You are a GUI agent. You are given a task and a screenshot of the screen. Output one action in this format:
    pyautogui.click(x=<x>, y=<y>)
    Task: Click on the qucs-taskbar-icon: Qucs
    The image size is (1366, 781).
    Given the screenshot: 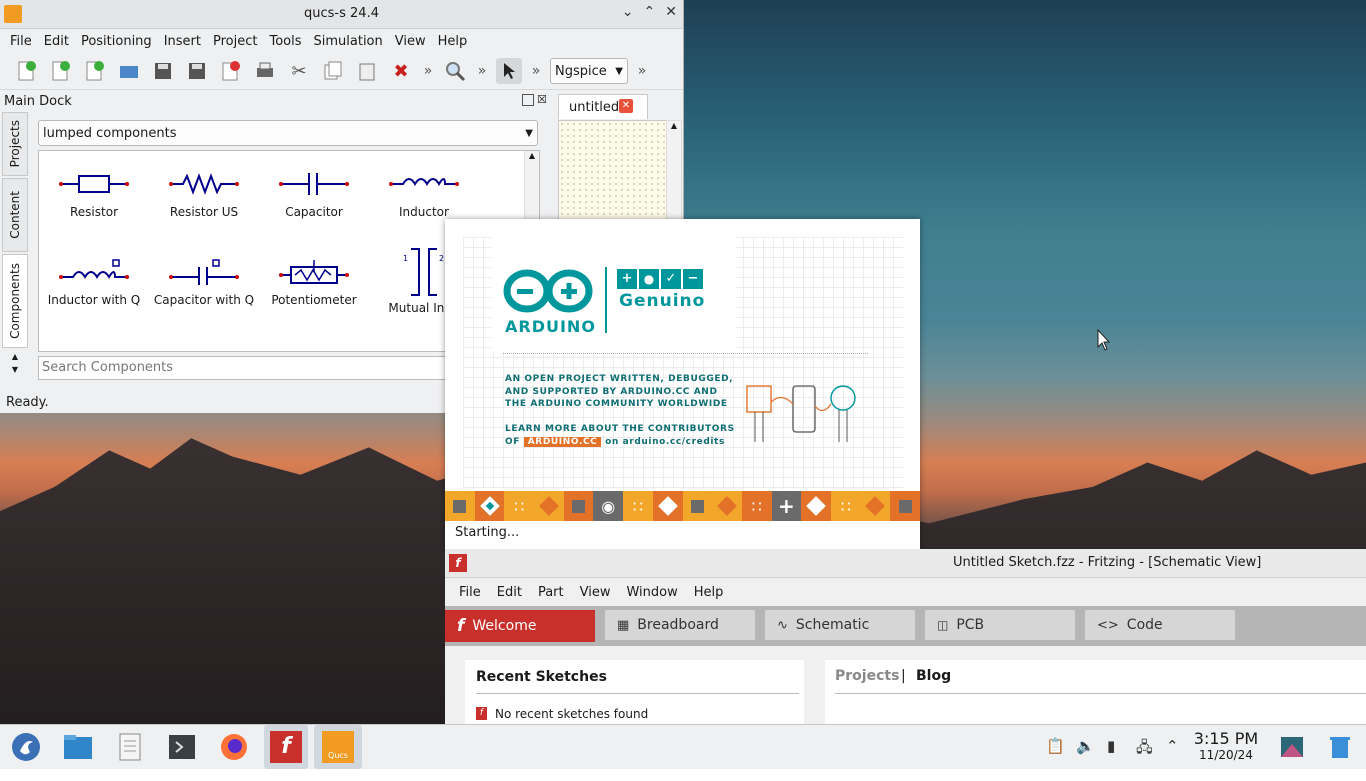 What is the action you would take?
    pyautogui.click(x=338, y=747)
    